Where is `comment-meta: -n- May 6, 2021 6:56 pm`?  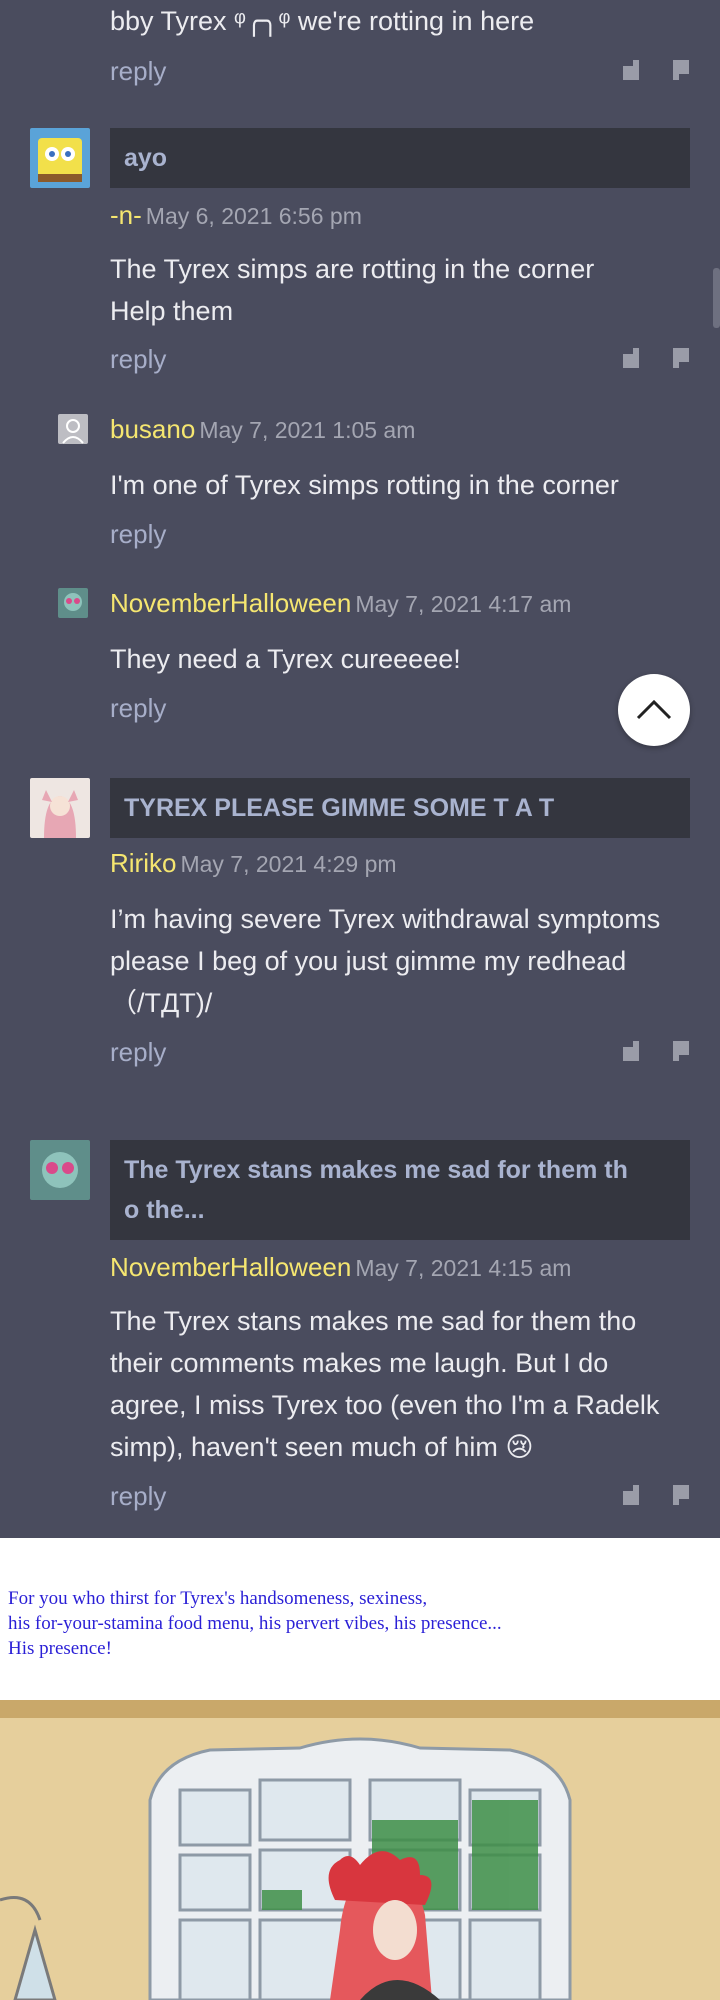
comment-meta: -n- May 6, 2021 6:56 pm is located at coordinates (236, 215).